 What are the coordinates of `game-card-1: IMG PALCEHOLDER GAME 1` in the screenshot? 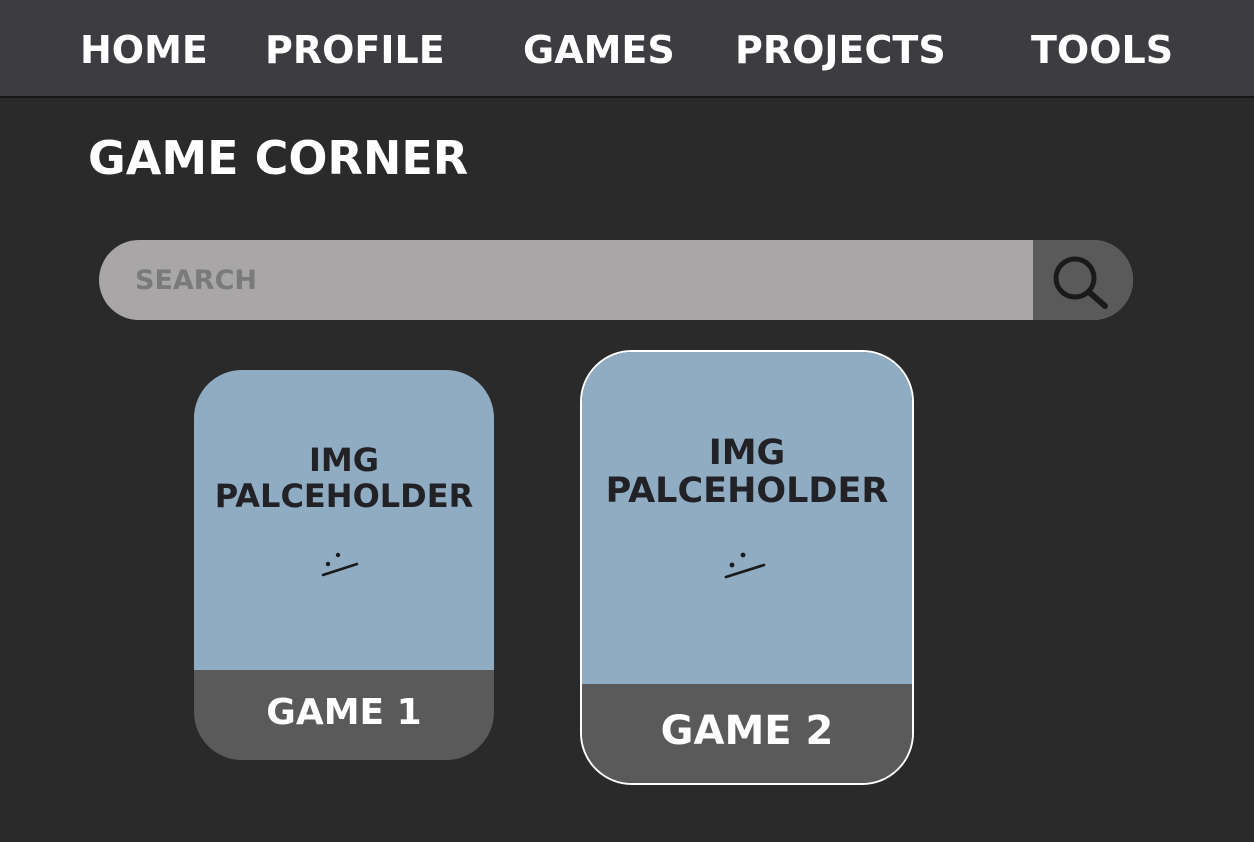 It's located at (344, 565).